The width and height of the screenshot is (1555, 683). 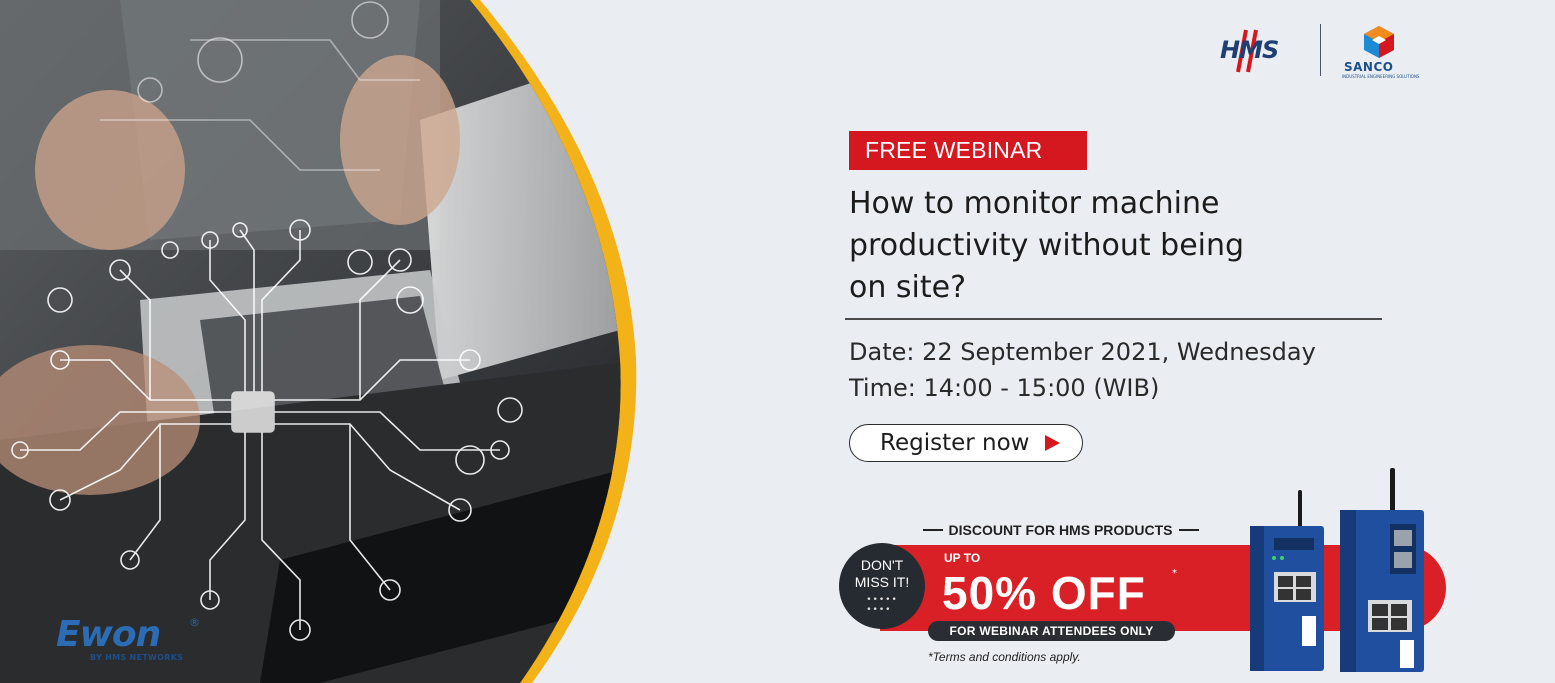 I want to click on headline-line: productivity without being, so click(x=1047, y=245).